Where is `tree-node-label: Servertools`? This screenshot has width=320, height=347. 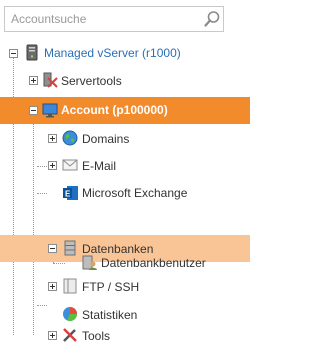
tree-node-label: Servertools is located at coordinates (91, 81).